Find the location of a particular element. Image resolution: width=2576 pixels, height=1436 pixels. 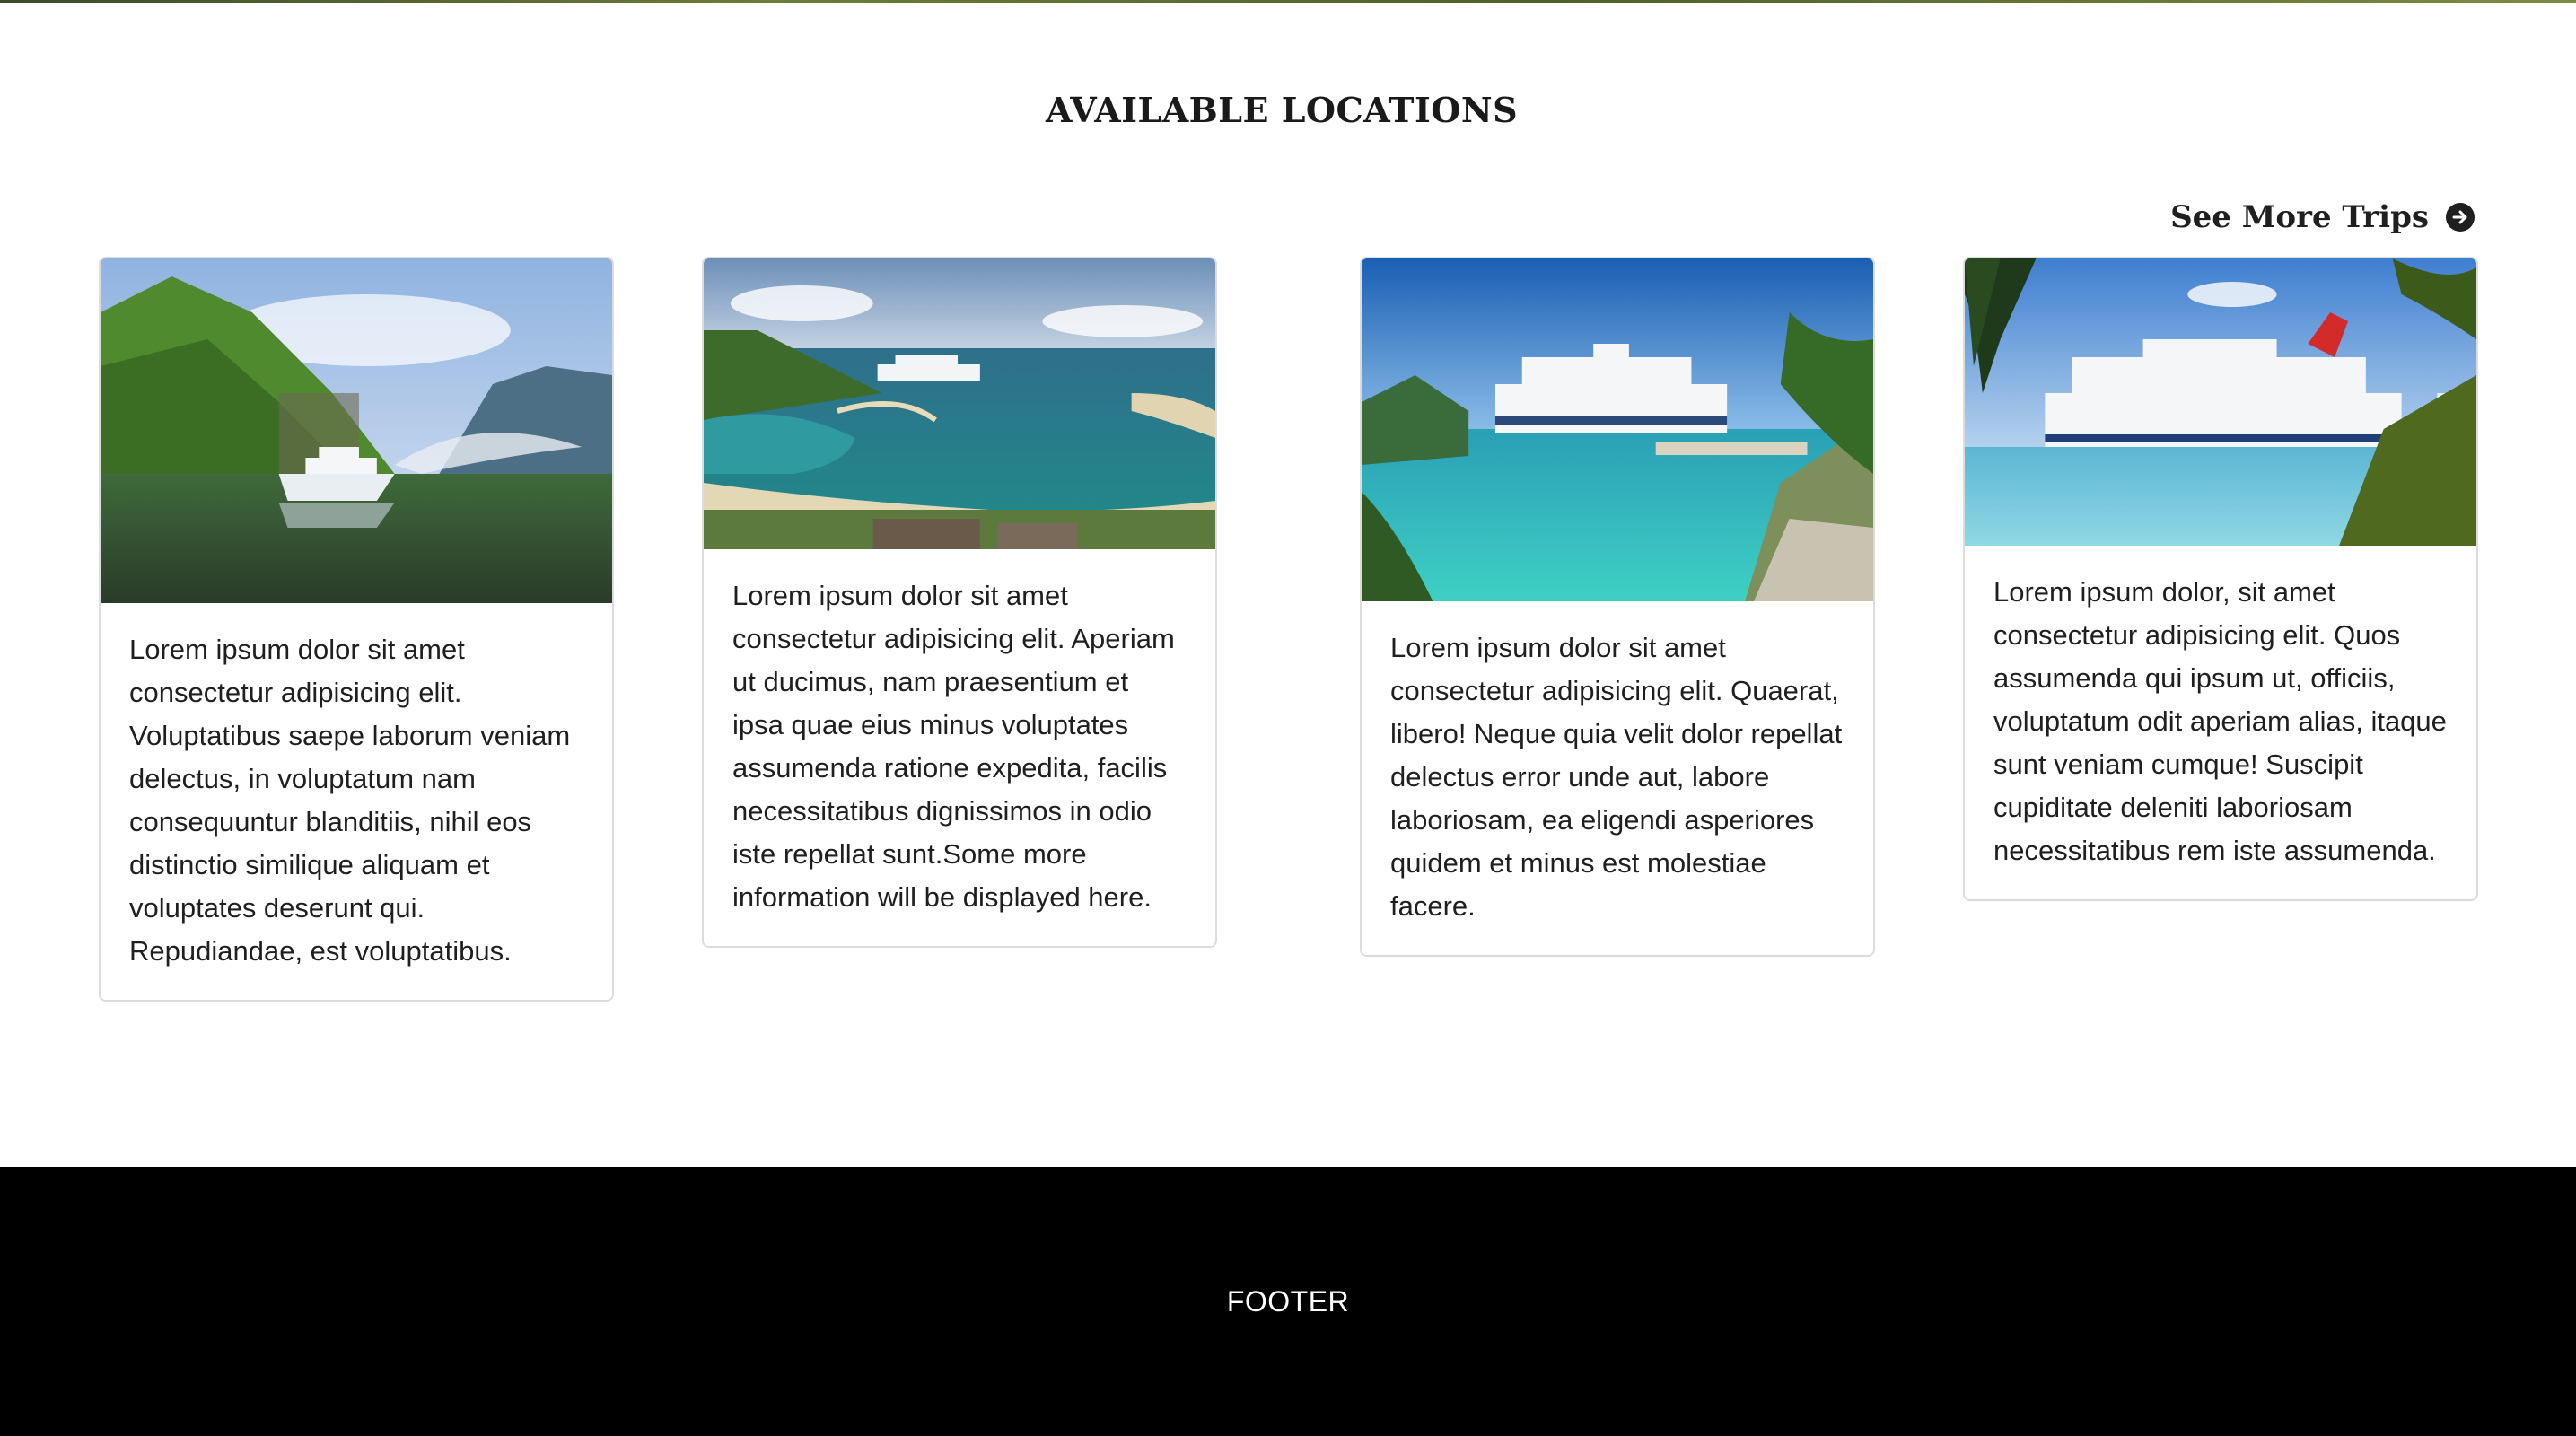

hero-bottom-edge is located at coordinates (1288, 1).